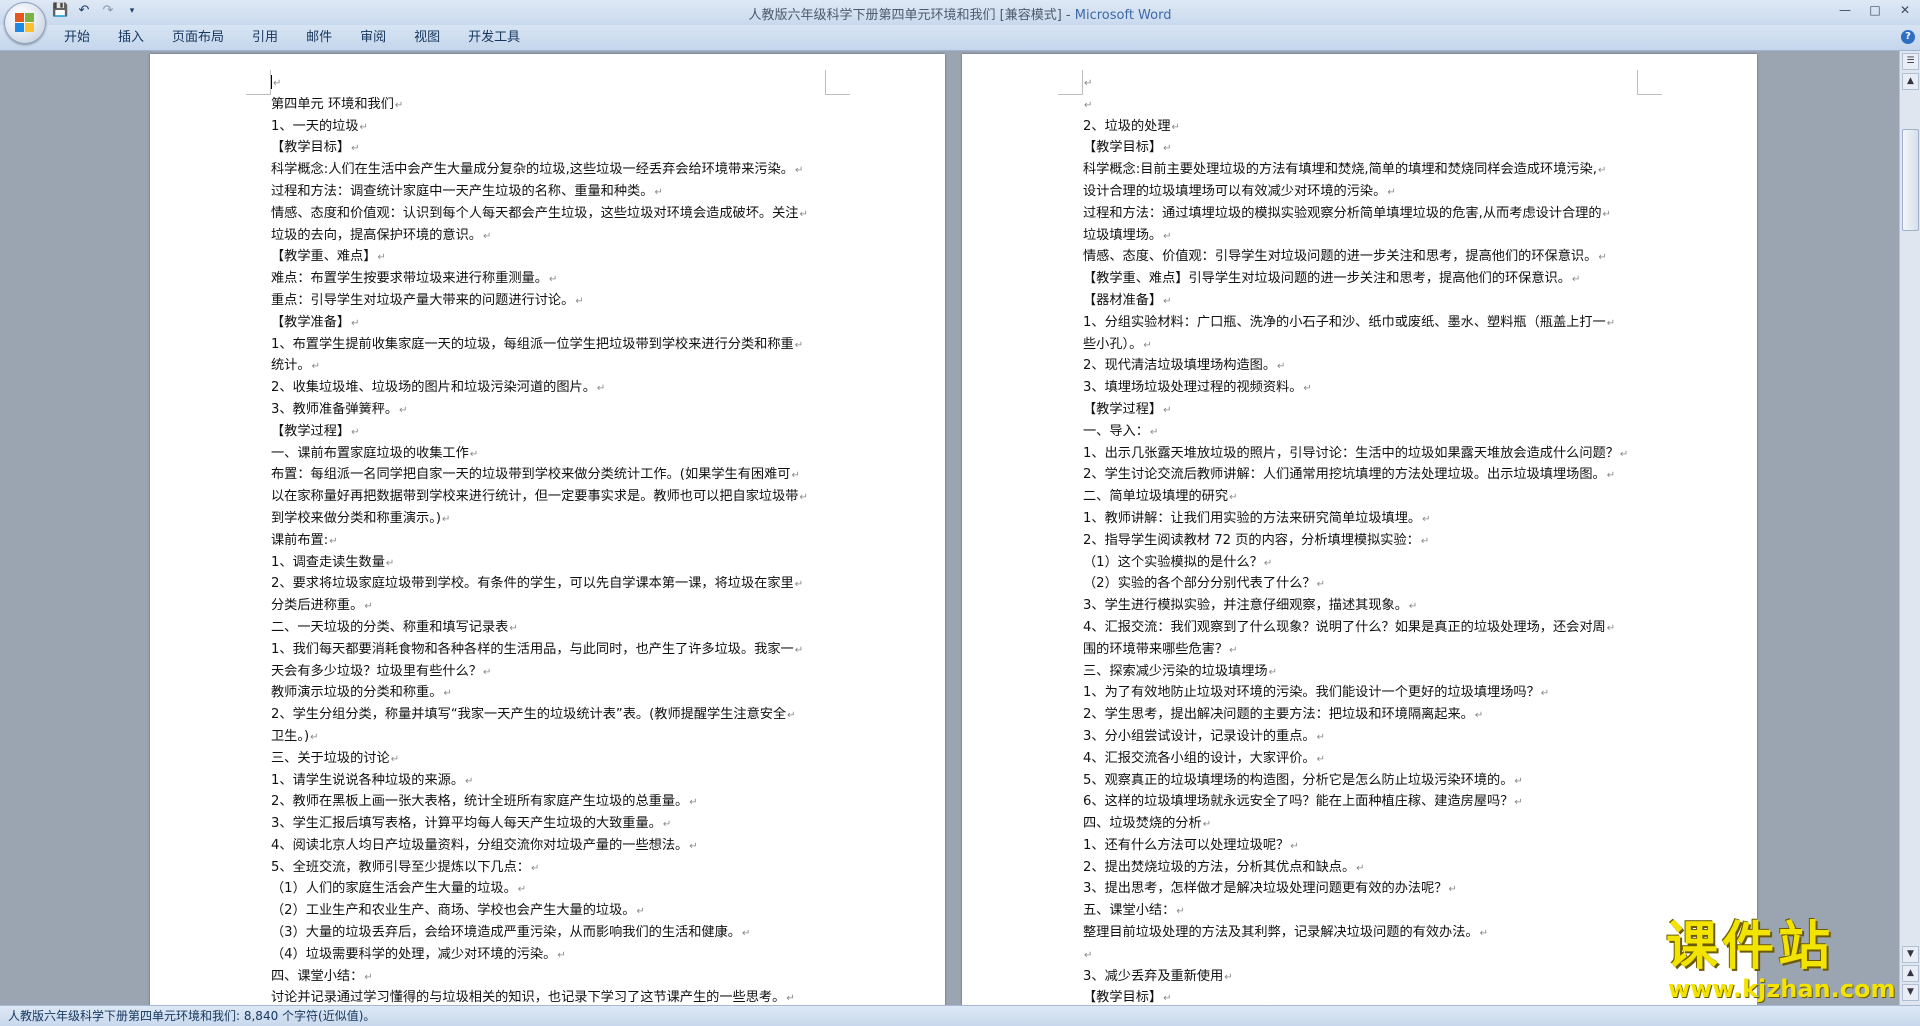  Describe the element at coordinates (556, 760) in the screenshot. I see `paragraph-line: 三、关于垃圾的讨论` at that location.